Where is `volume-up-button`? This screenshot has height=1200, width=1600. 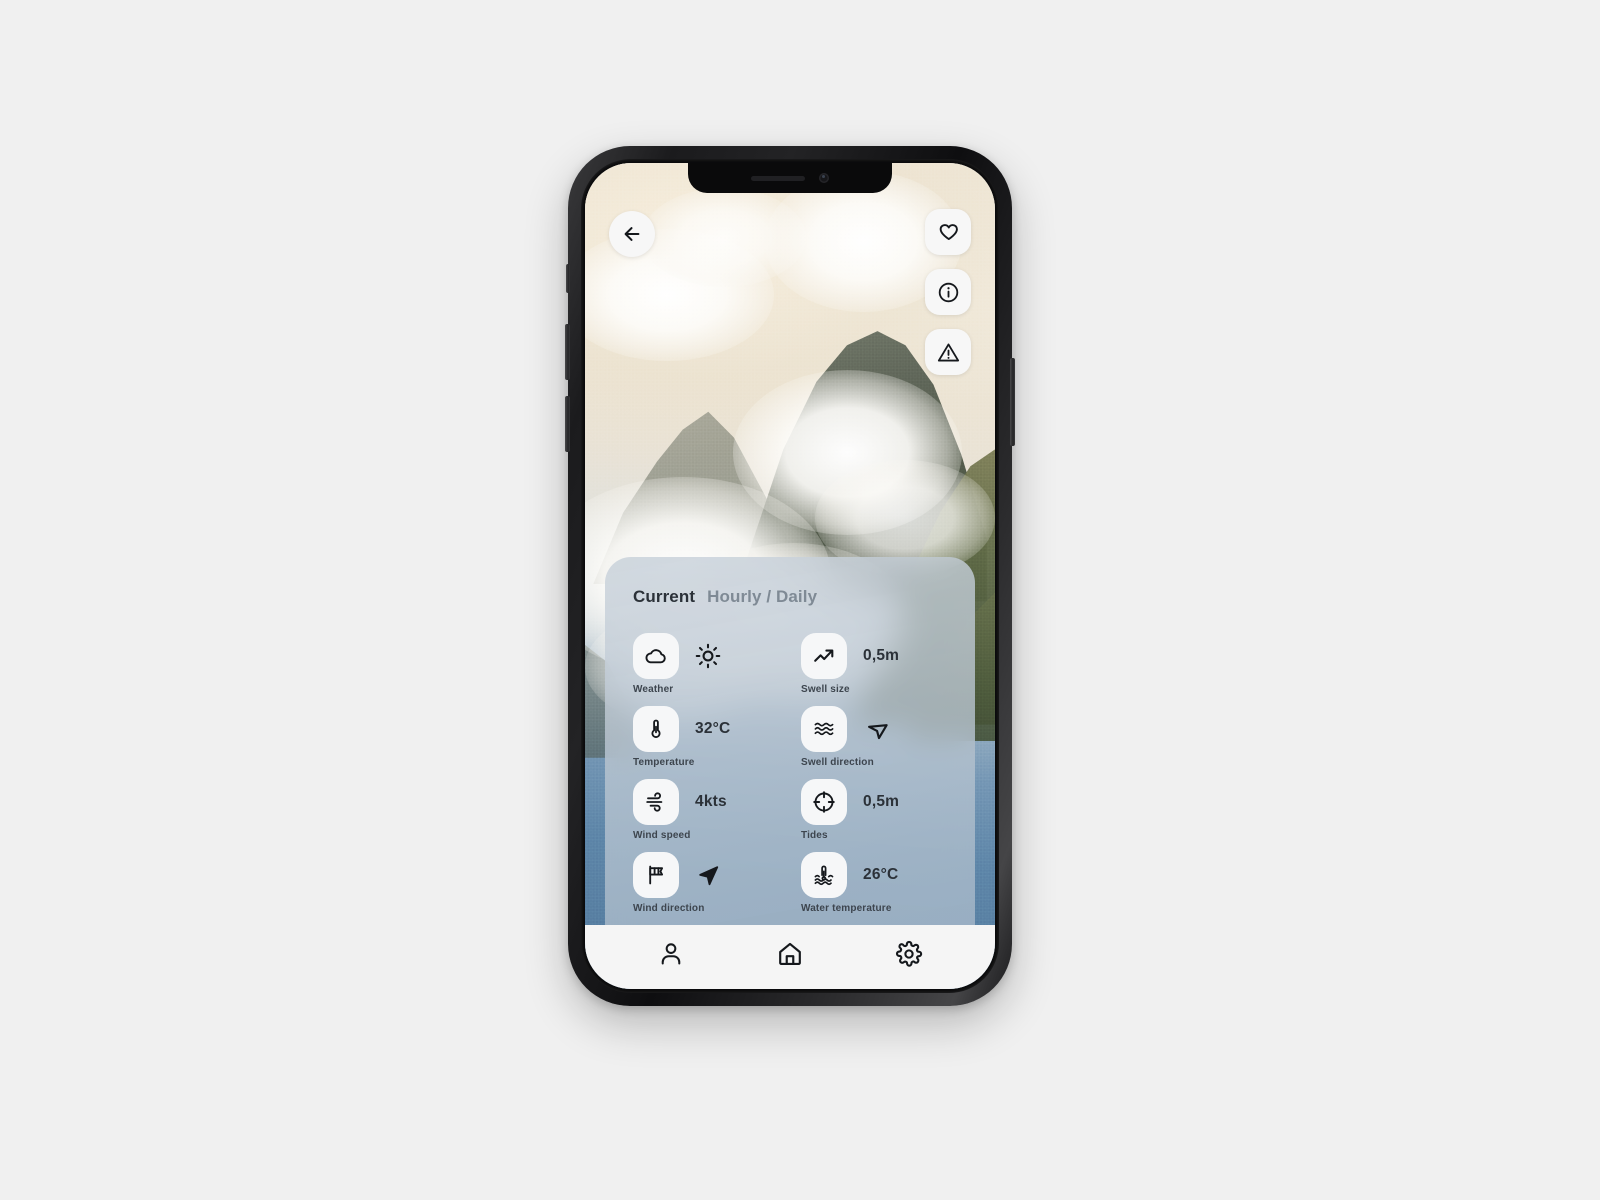
volume-up-button is located at coordinates (567, 352).